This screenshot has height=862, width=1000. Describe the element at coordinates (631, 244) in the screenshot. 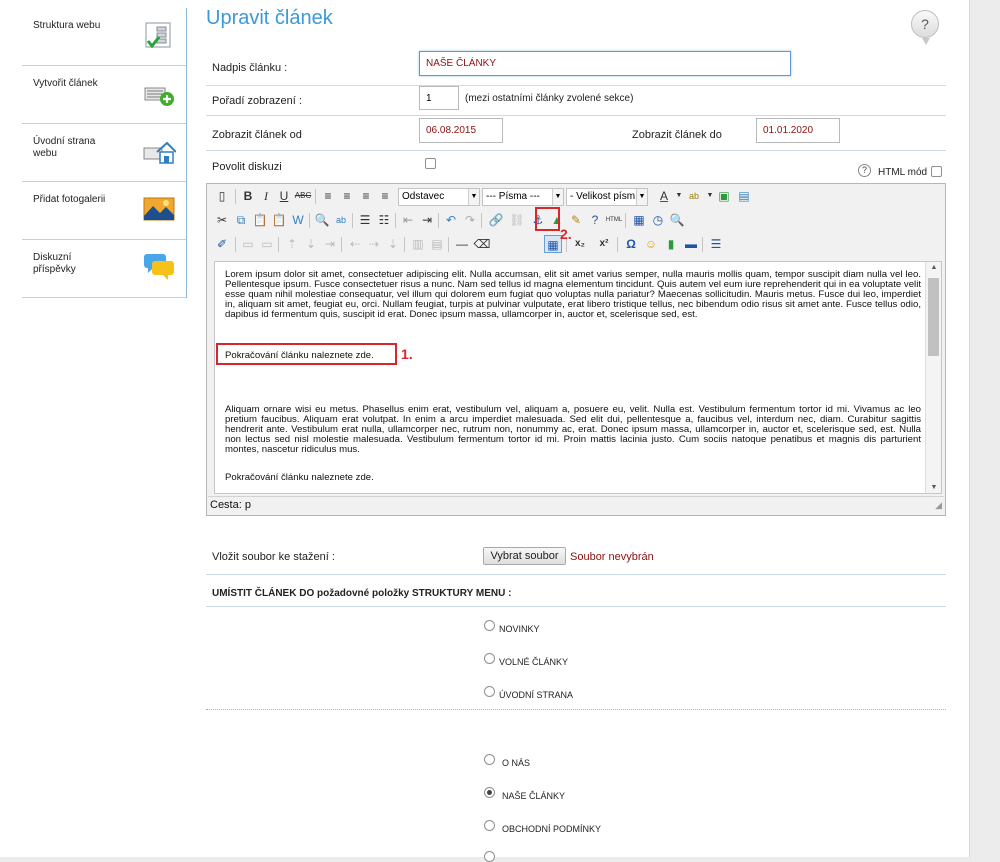

I see `special-char-icon: Ω` at that location.